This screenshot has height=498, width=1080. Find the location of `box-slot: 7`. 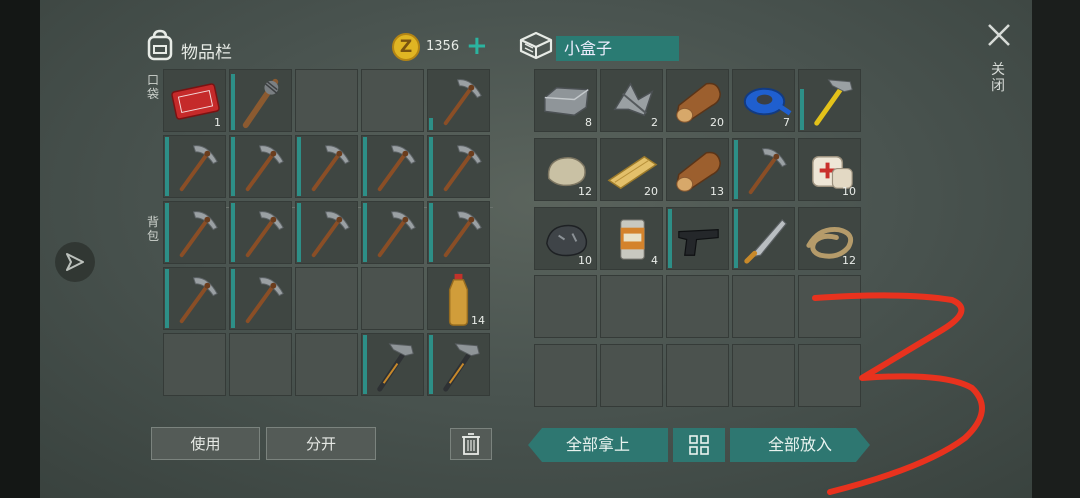

box-slot: 7 is located at coordinates (763, 100).